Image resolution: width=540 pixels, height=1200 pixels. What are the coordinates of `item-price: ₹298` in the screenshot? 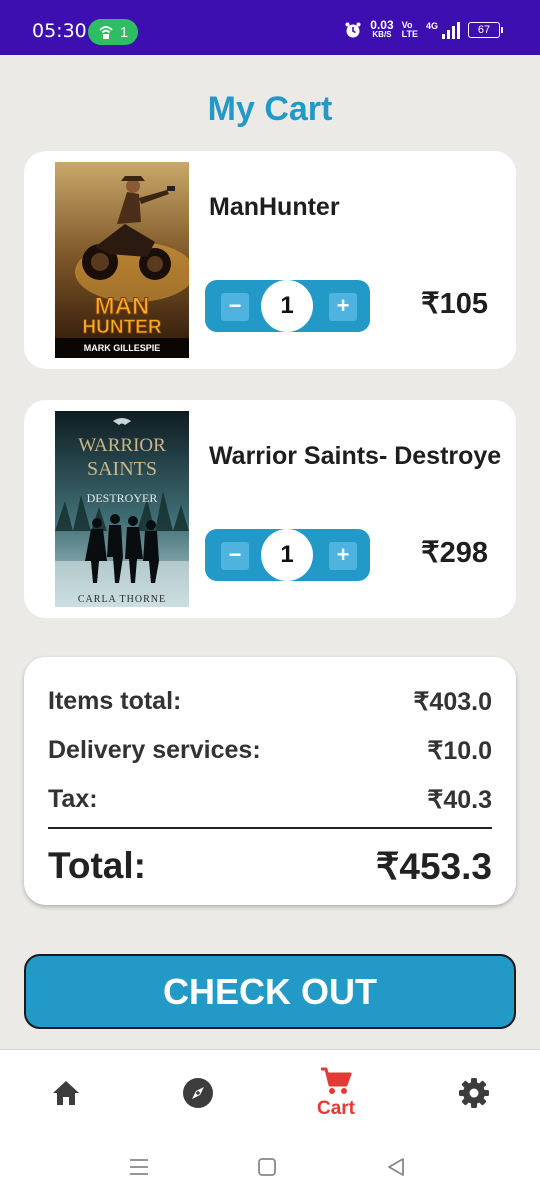 It's located at (454, 553).